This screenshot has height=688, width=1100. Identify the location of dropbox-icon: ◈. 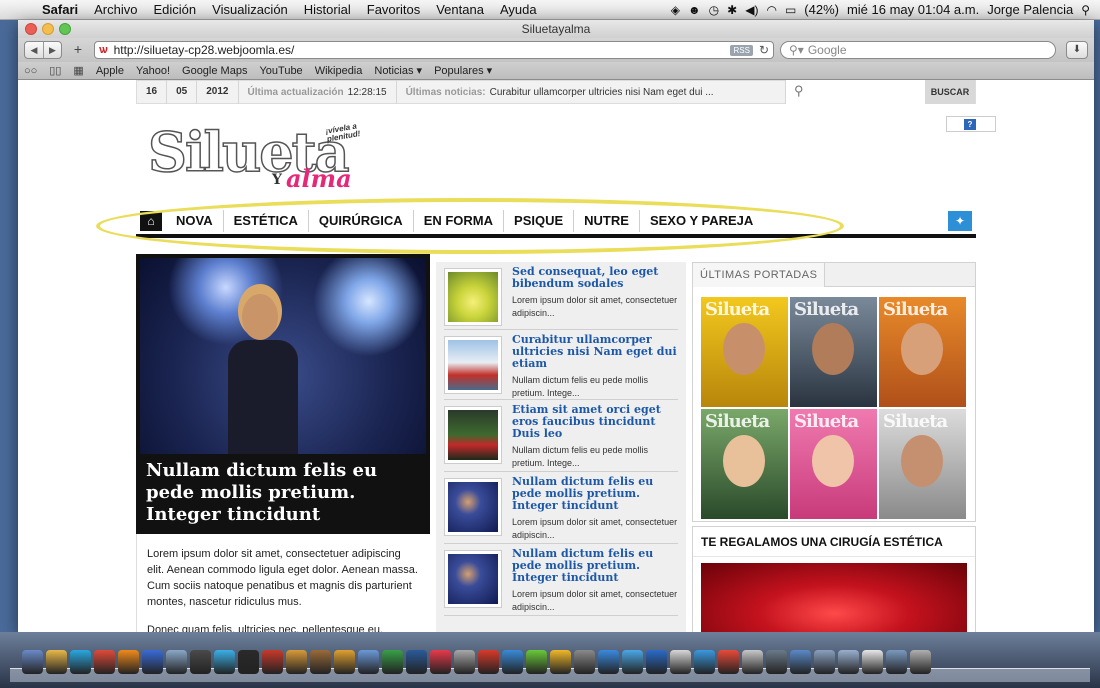
(675, 10).